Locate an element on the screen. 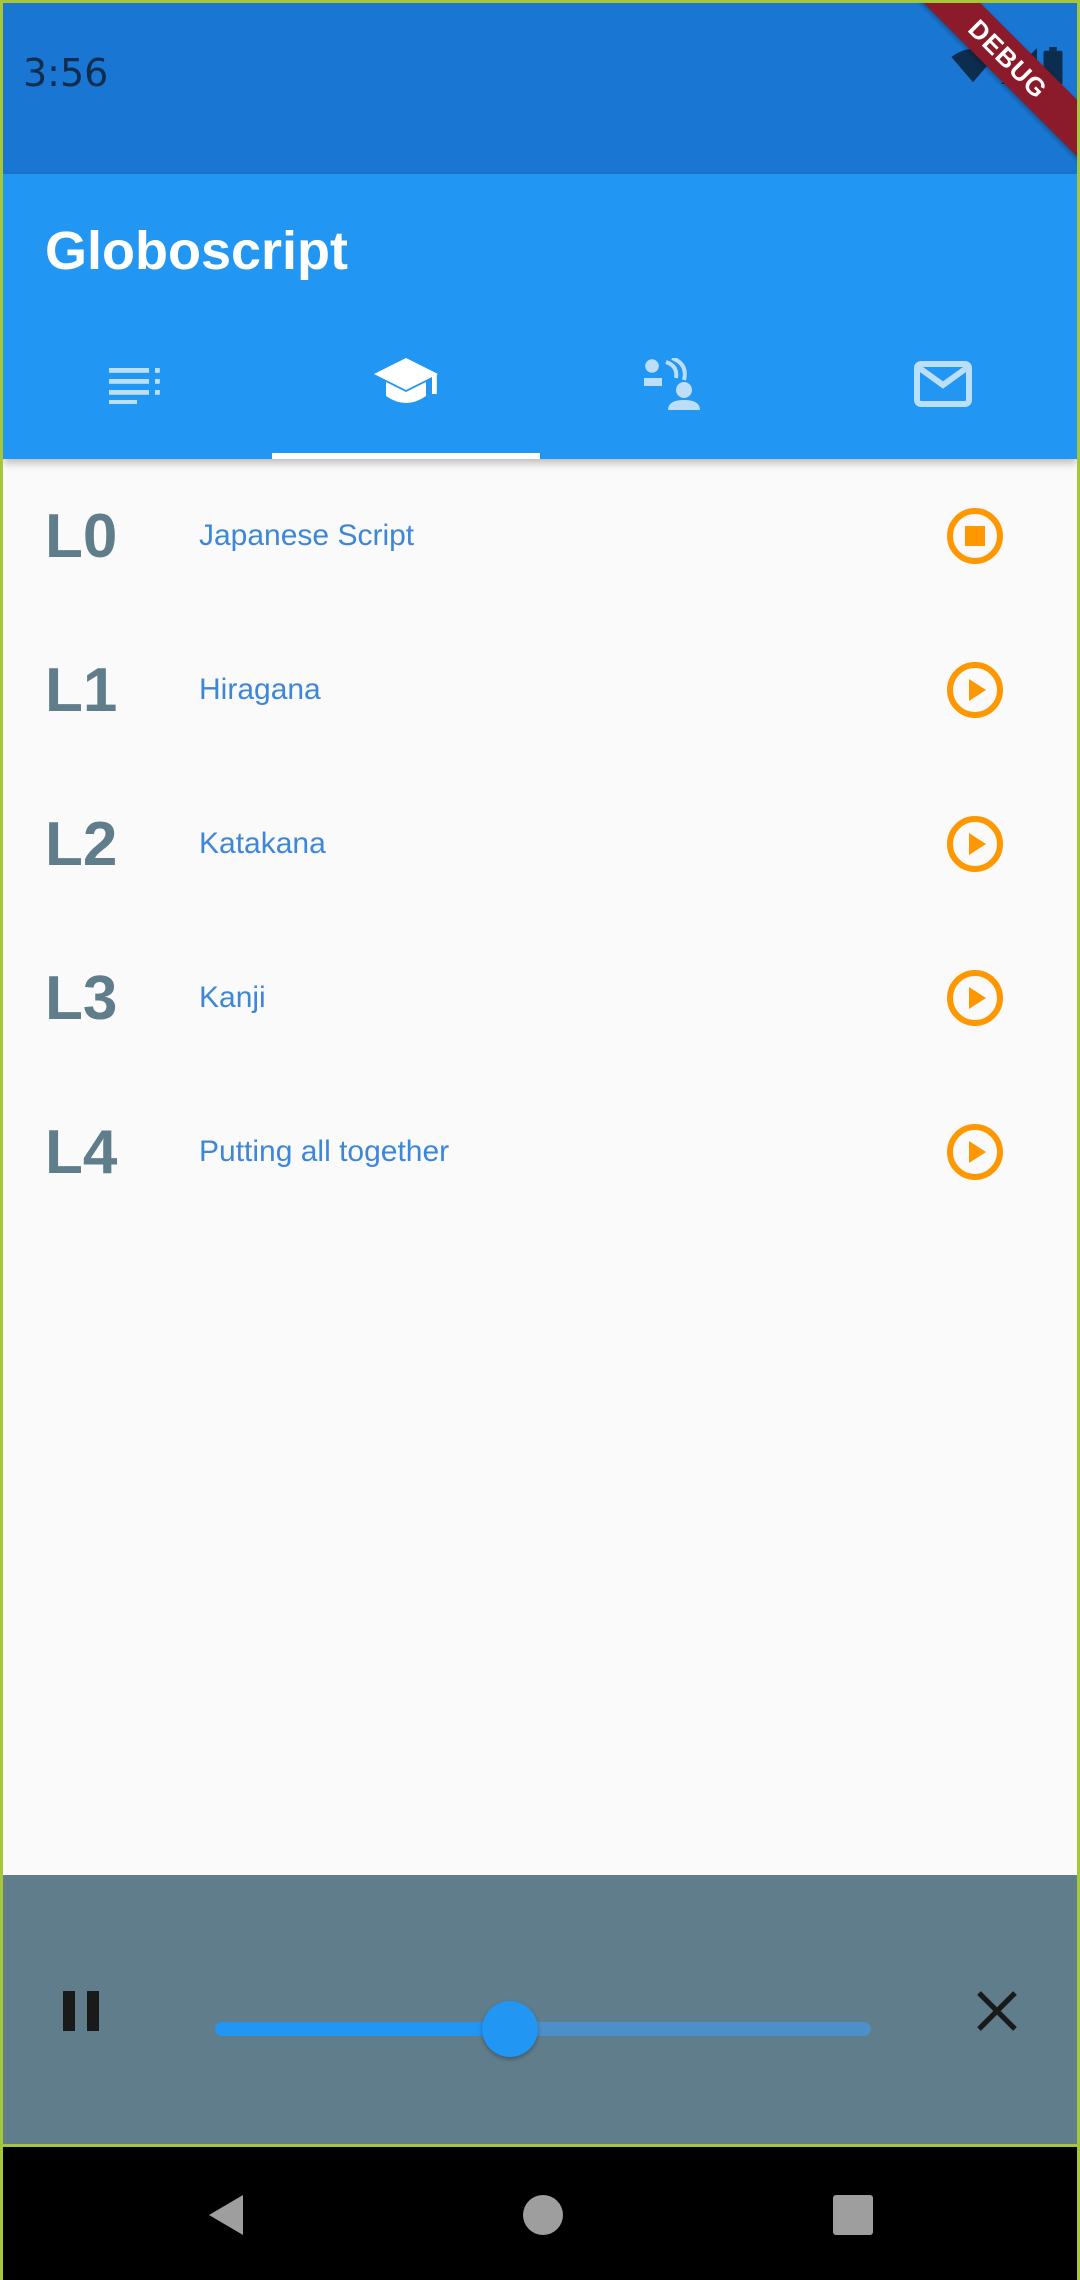  slider-thumb is located at coordinates (510, 2029).